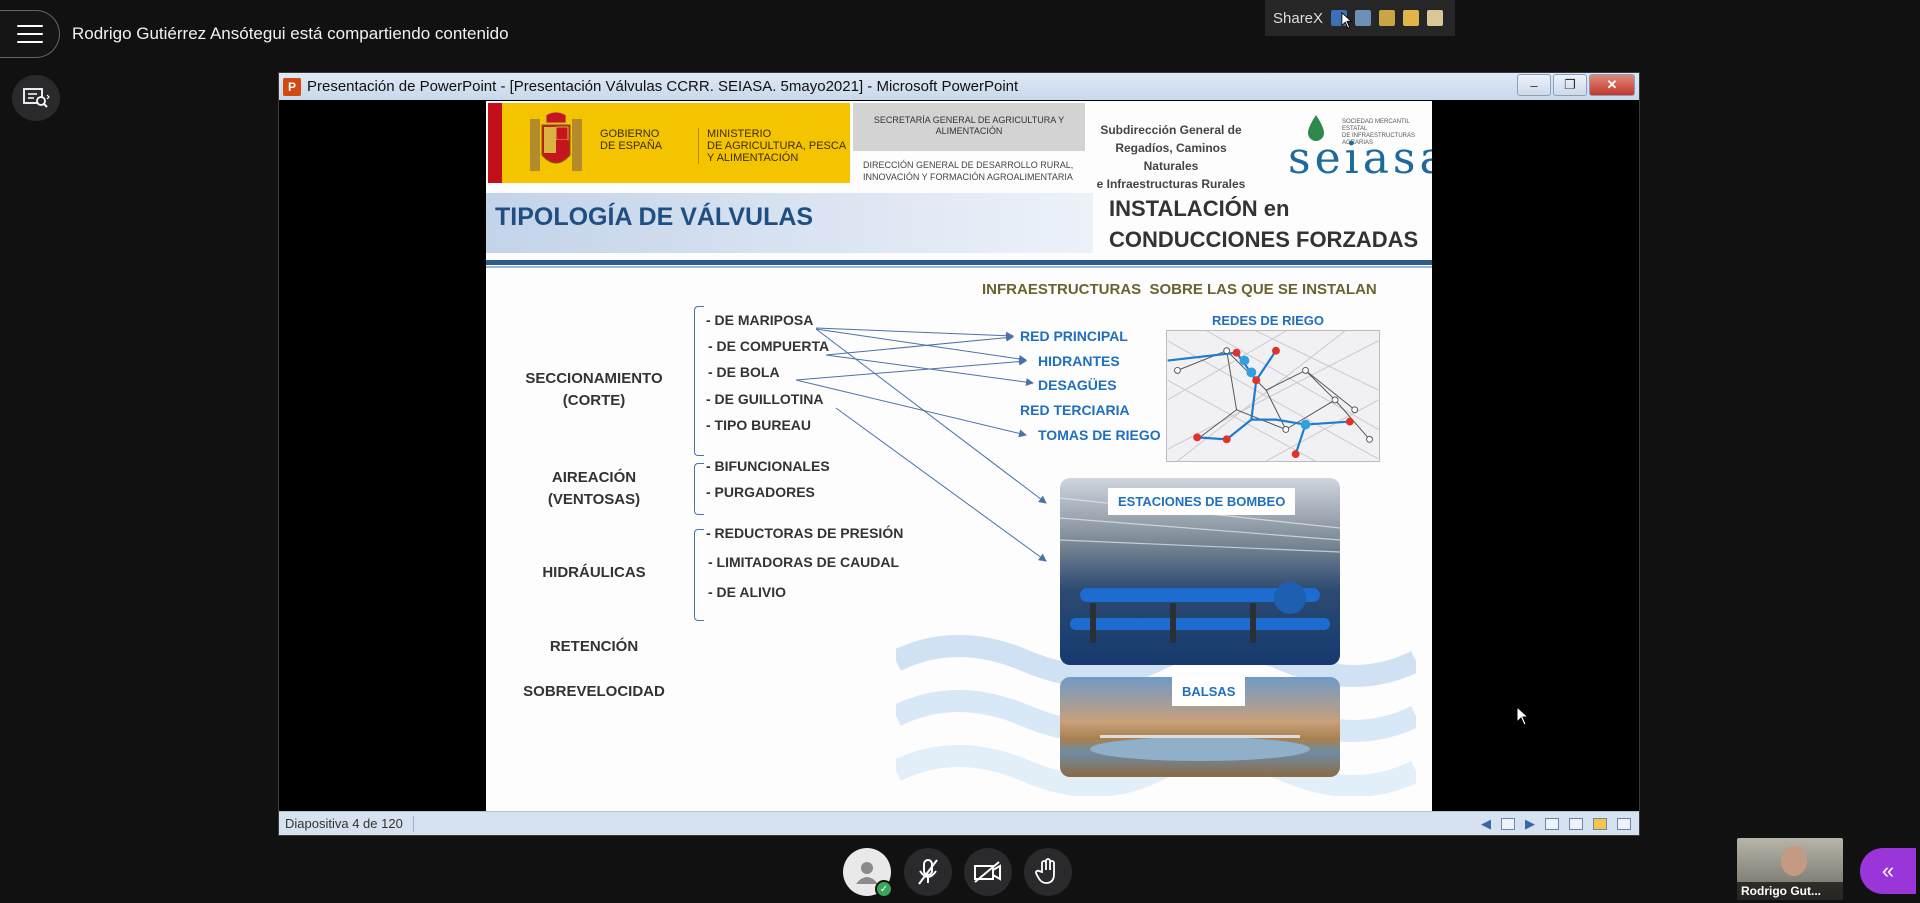  Describe the element at coordinates (768, 466) in the screenshot. I see `item-bifuncionales: - BIFUNCIONALES` at that location.